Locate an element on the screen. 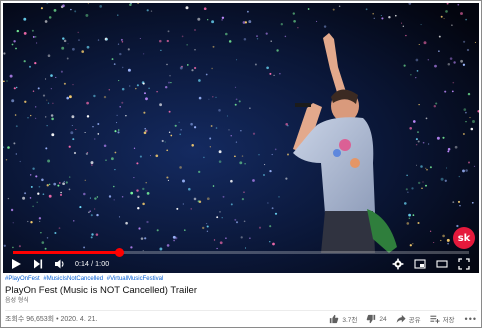 The height and width of the screenshot is (328, 482). play-icon is located at coordinates (16, 264).